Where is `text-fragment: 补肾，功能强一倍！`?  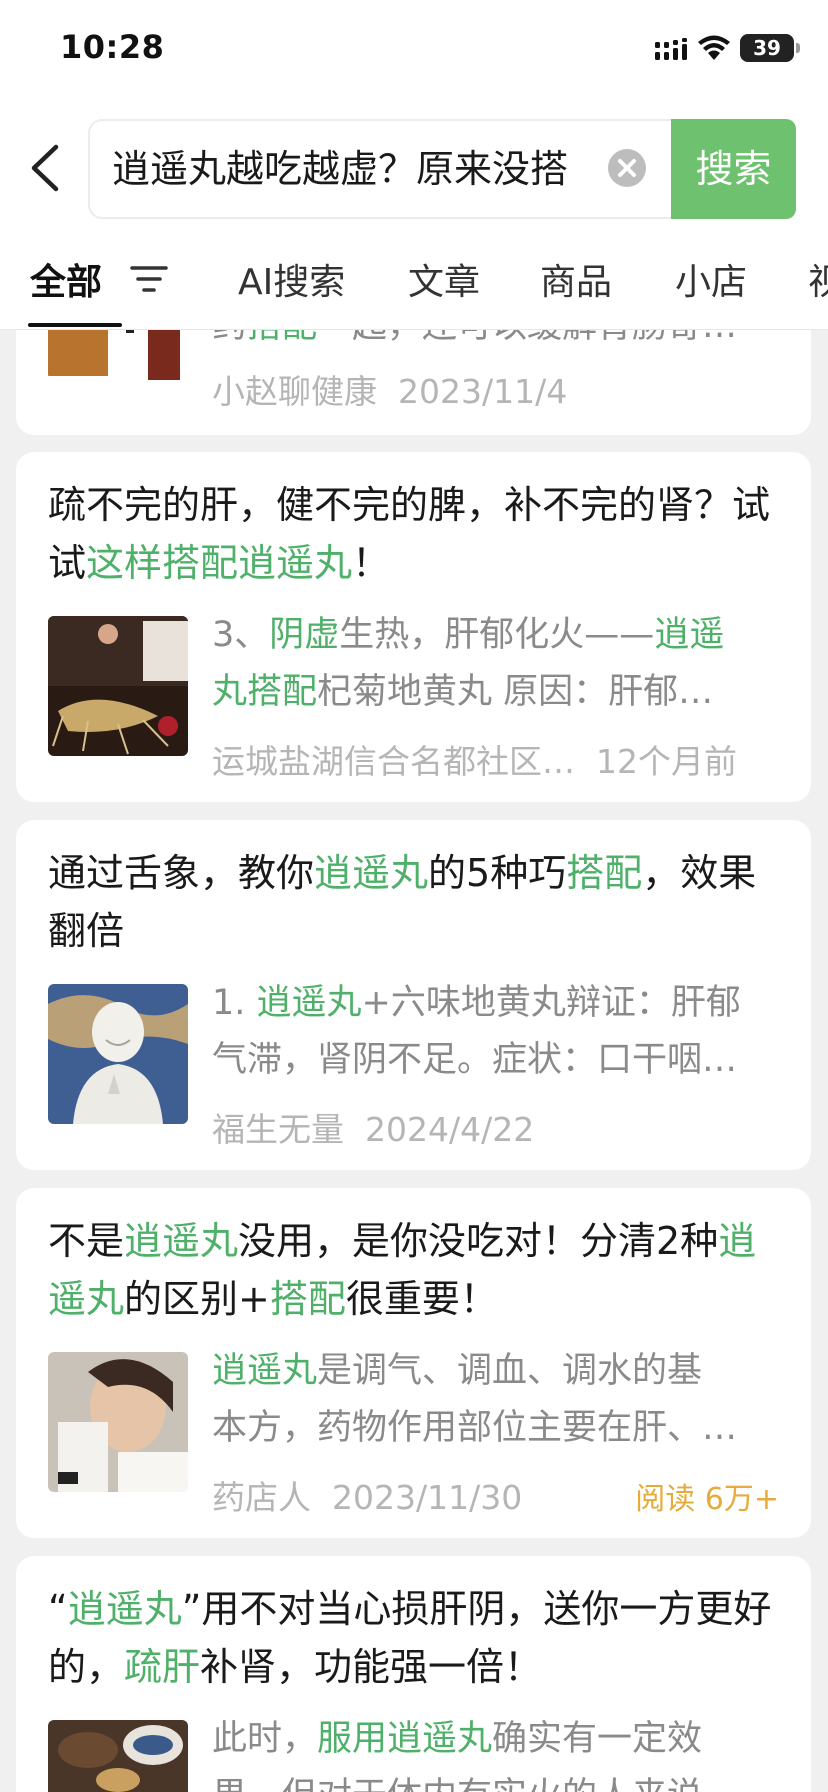 text-fragment: 补肾，功能强一倍！ is located at coordinates (371, 1667).